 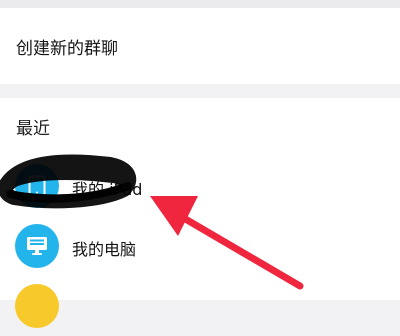 I want to click on recent-label: 最近, so click(x=33, y=129).